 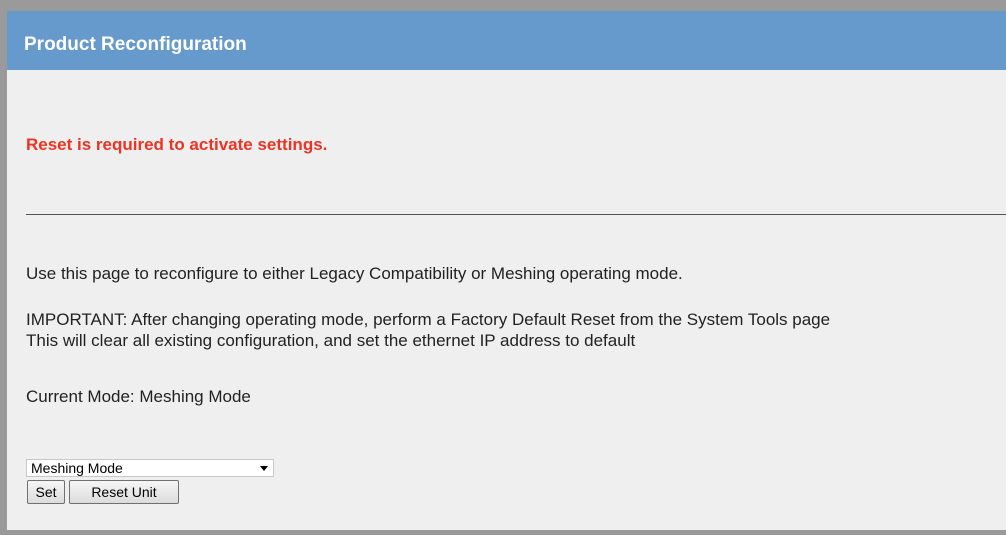 I want to click on mode-select: Meshing Mode, so click(x=150, y=468).